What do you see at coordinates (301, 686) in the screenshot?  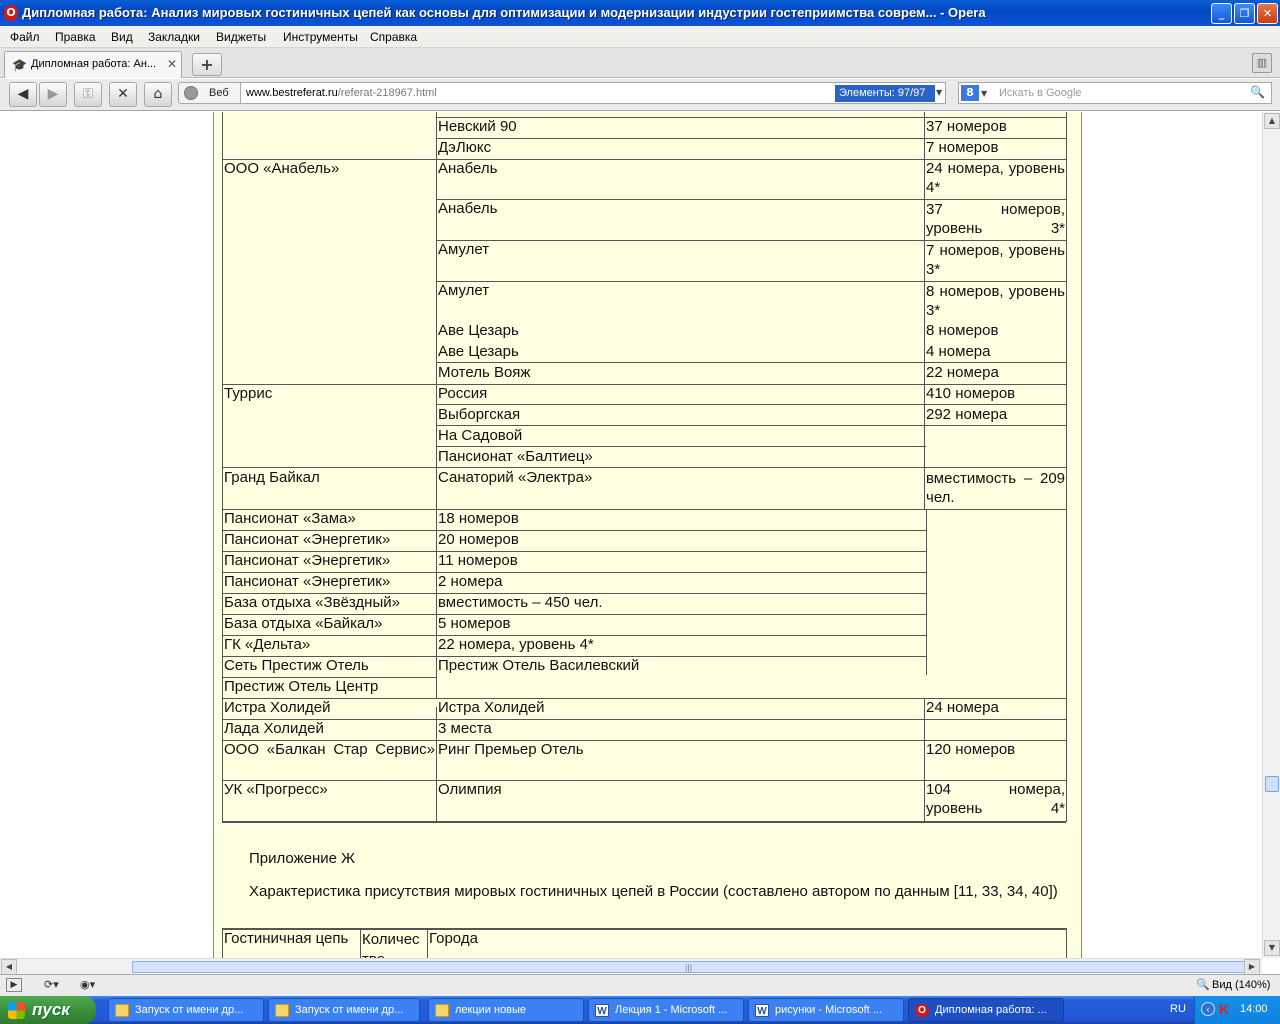 I see `table-cell: Престиж Отель Центр` at bounding box center [301, 686].